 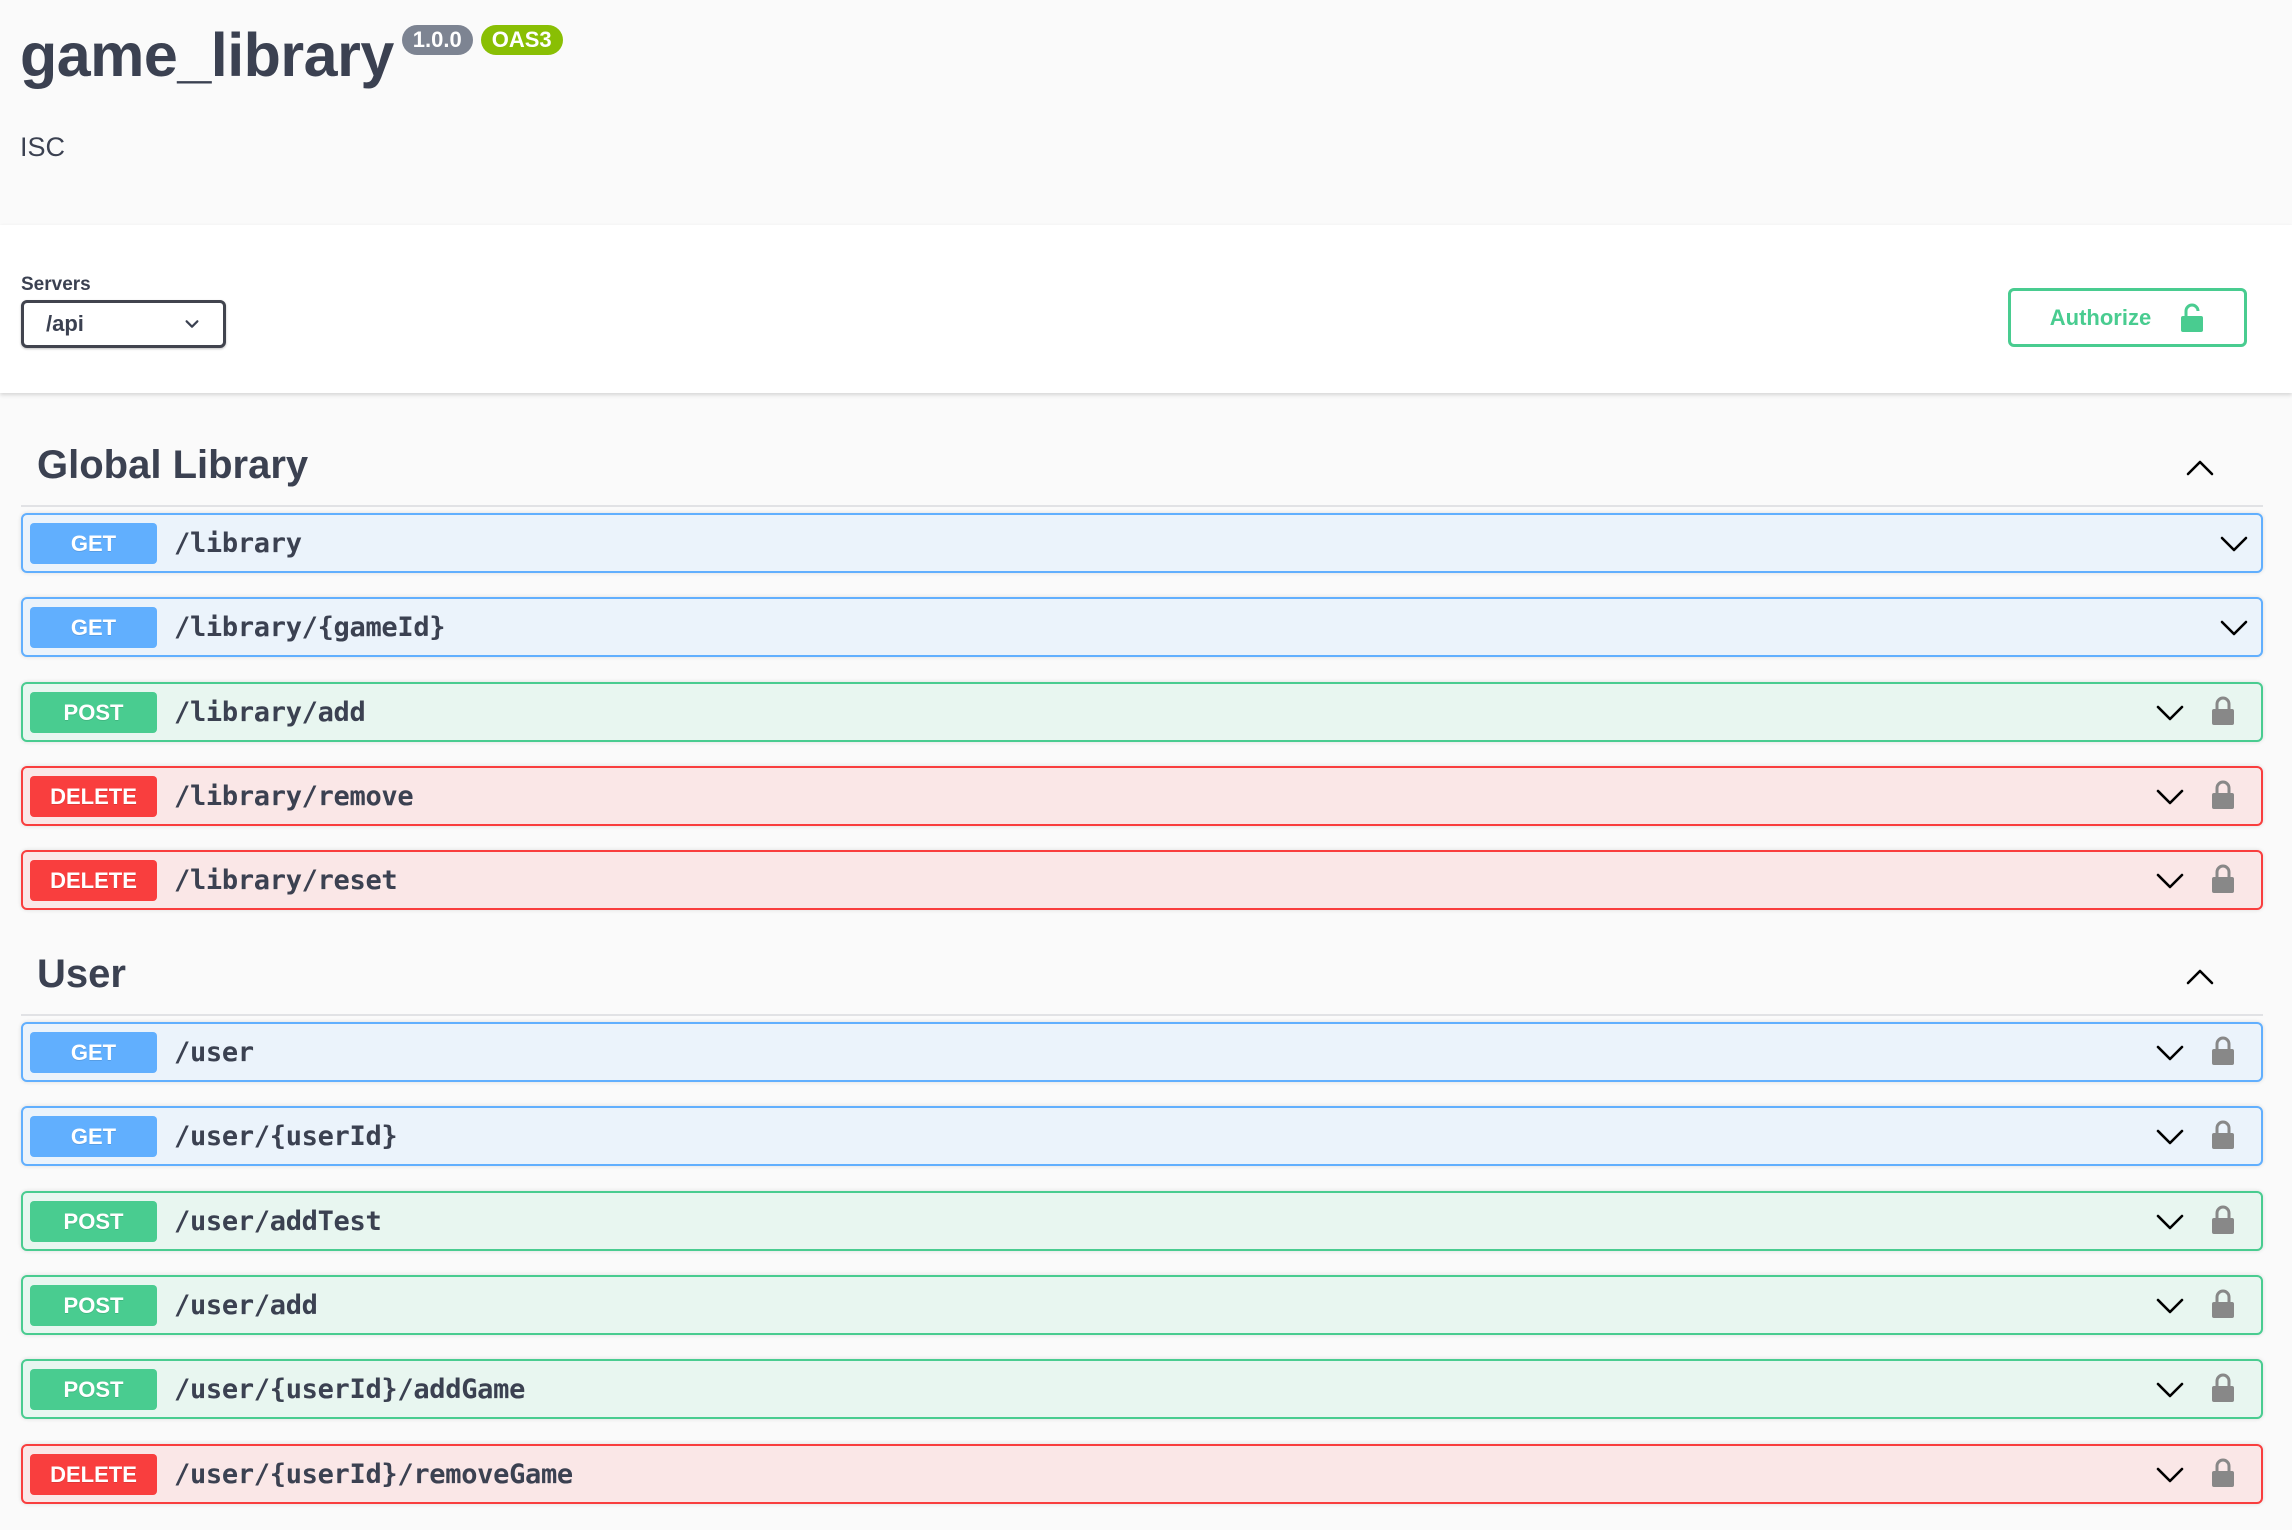 What do you see at coordinates (1142, 543) in the screenshot?
I see `operation-get-library: GET /library` at bounding box center [1142, 543].